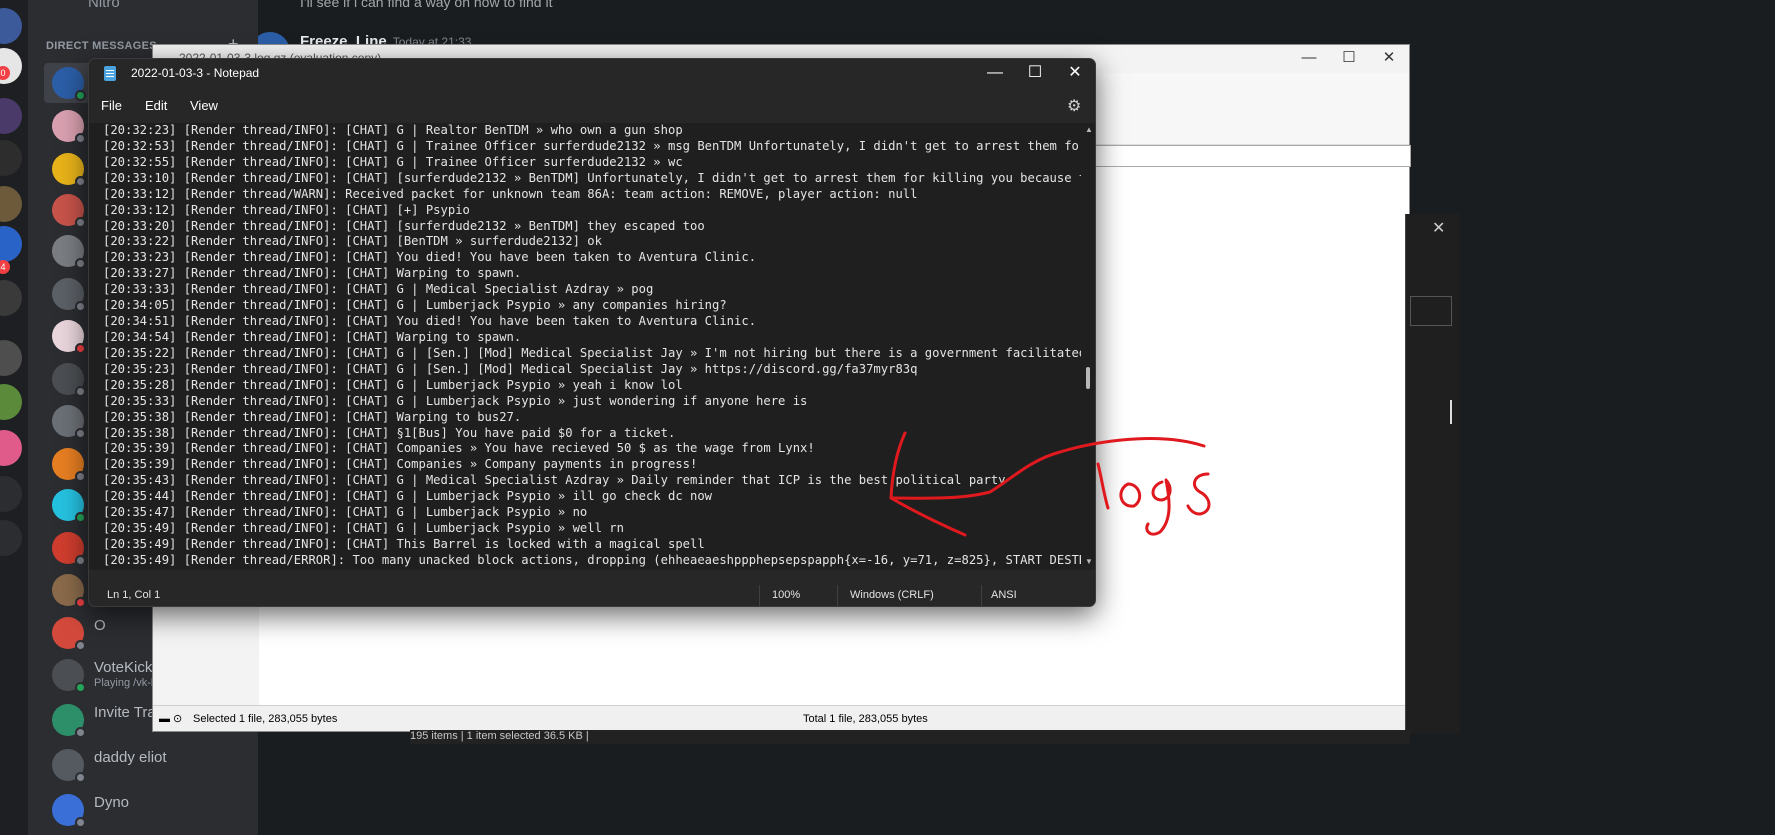 This screenshot has height=835, width=1775. What do you see at coordinates (1252, 156) in the screenshot?
I see `archive-path-dropdown` at bounding box center [1252, 156].